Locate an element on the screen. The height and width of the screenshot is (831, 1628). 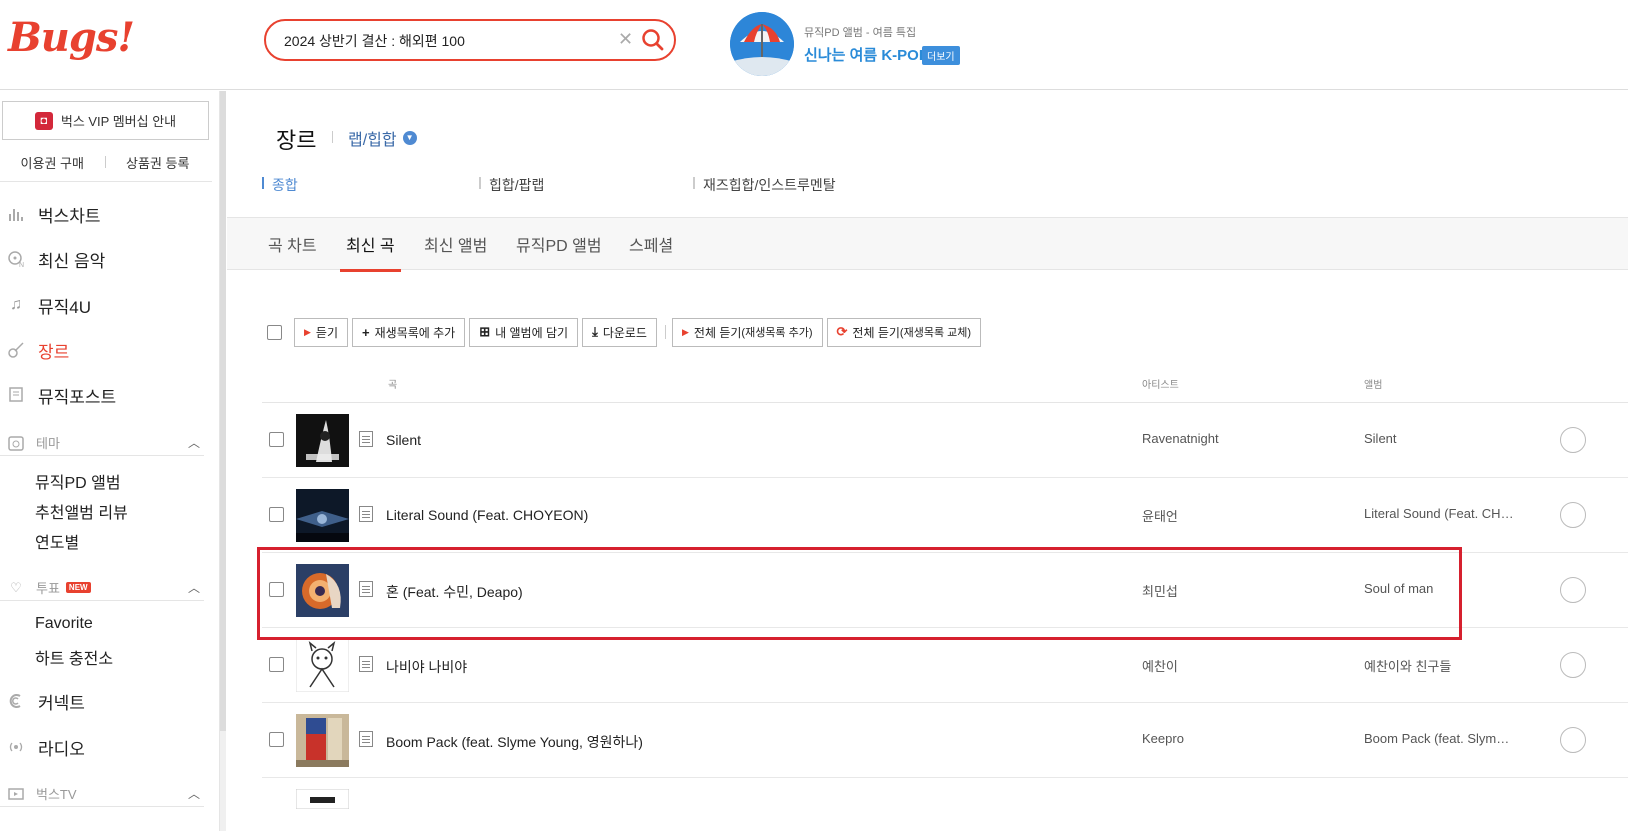
select-all-checkbox is located at coordinates (274, 332).